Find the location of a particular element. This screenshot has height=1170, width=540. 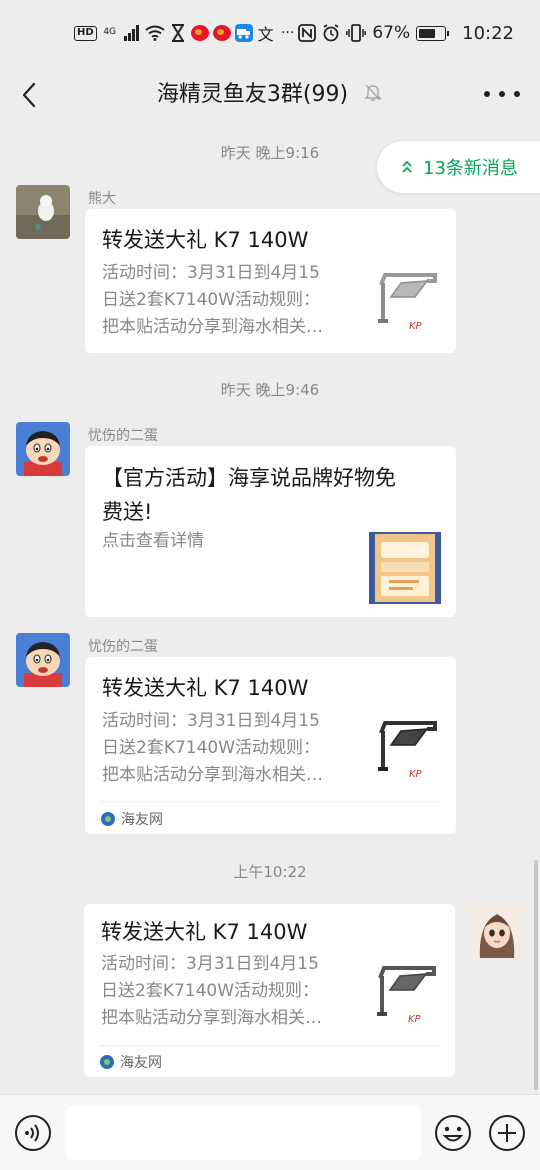

clock: 10:22 is located at coordinates (488, 33).